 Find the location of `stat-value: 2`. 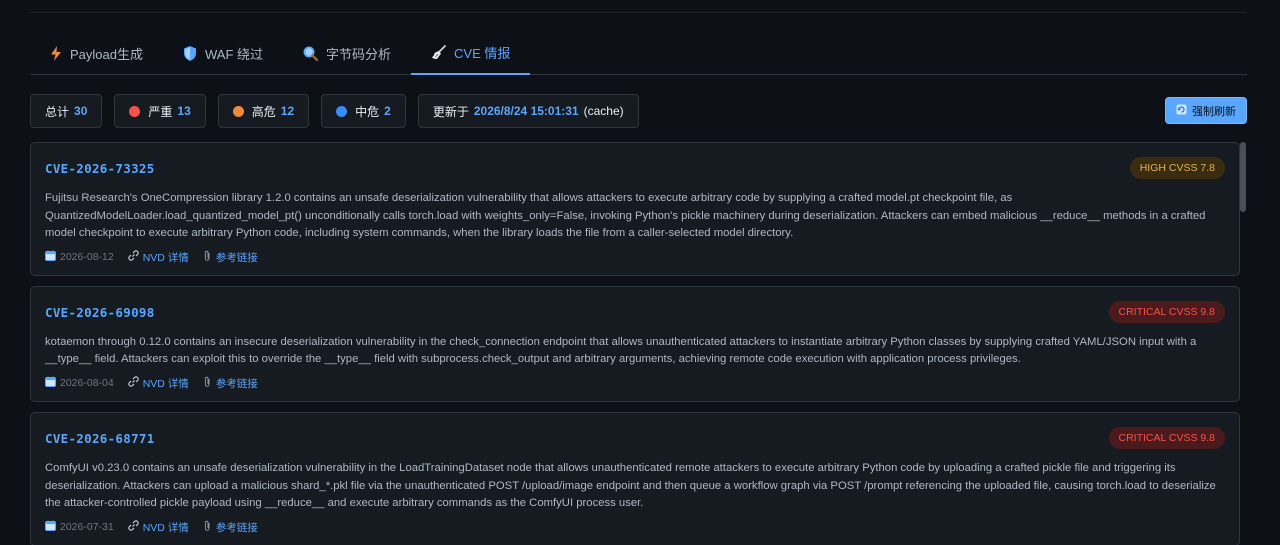

stat-value: 2 is located at coordinates (387, 111).